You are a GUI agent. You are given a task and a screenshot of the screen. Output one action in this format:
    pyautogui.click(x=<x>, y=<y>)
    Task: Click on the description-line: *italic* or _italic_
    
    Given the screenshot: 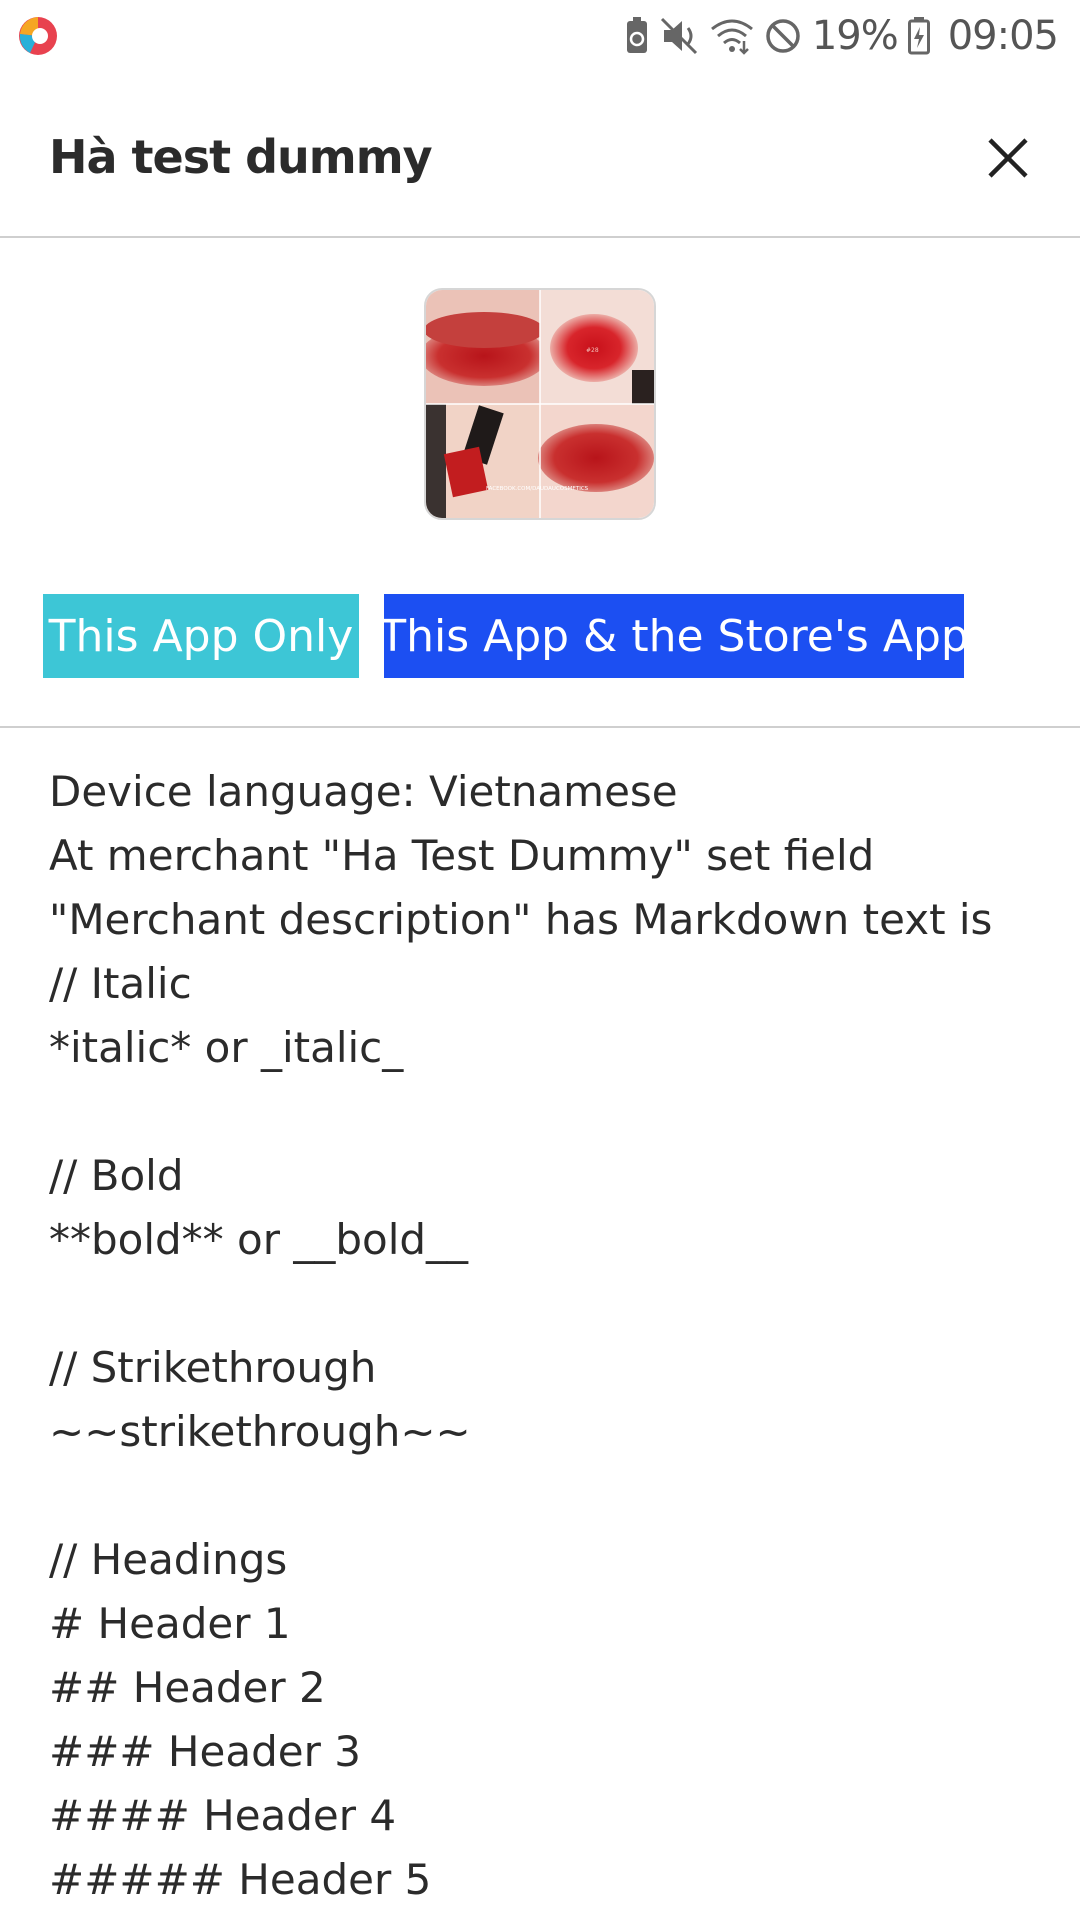 What is the action you would take?
    pyautogui.click(x=226, y=1047)
    